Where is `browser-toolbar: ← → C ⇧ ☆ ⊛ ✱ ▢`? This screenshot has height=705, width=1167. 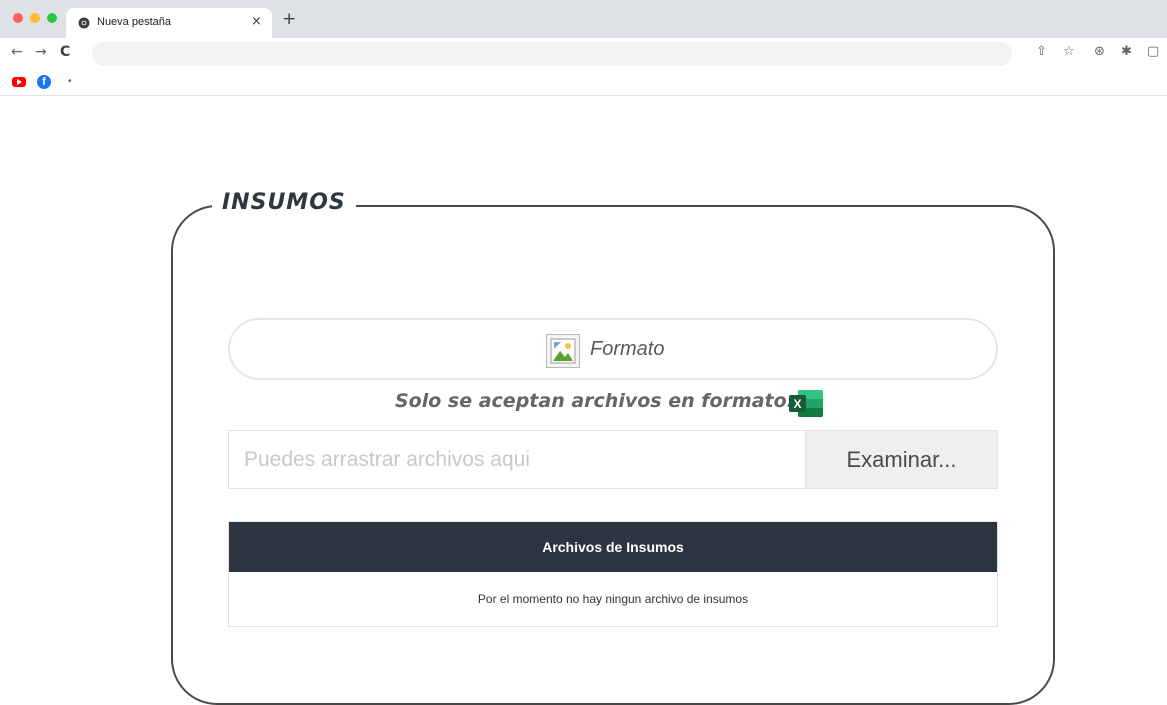
browser-toolbar: ← → C ⇧ ☆ ⊛ ✱ ▢ is located at coordinates (583, 54).